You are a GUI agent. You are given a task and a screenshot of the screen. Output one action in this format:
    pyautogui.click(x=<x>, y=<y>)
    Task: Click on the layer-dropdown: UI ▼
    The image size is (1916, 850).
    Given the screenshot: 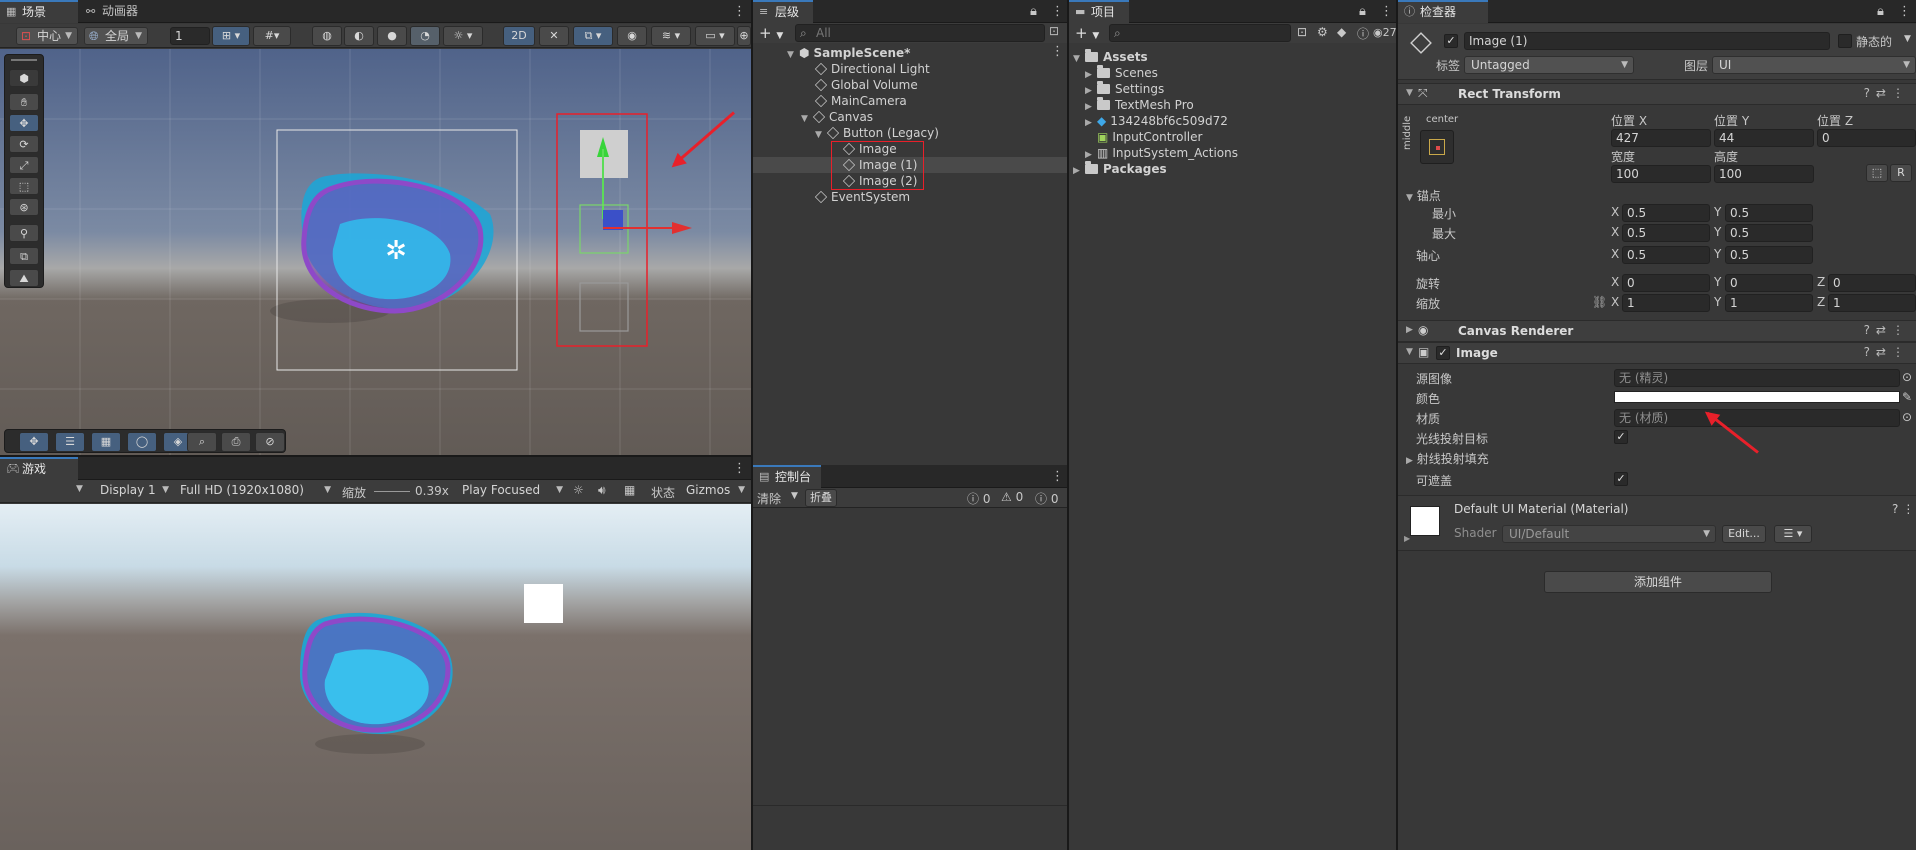 What is the action you would take?
    pyautogui.click(x=1814, y=65)
    